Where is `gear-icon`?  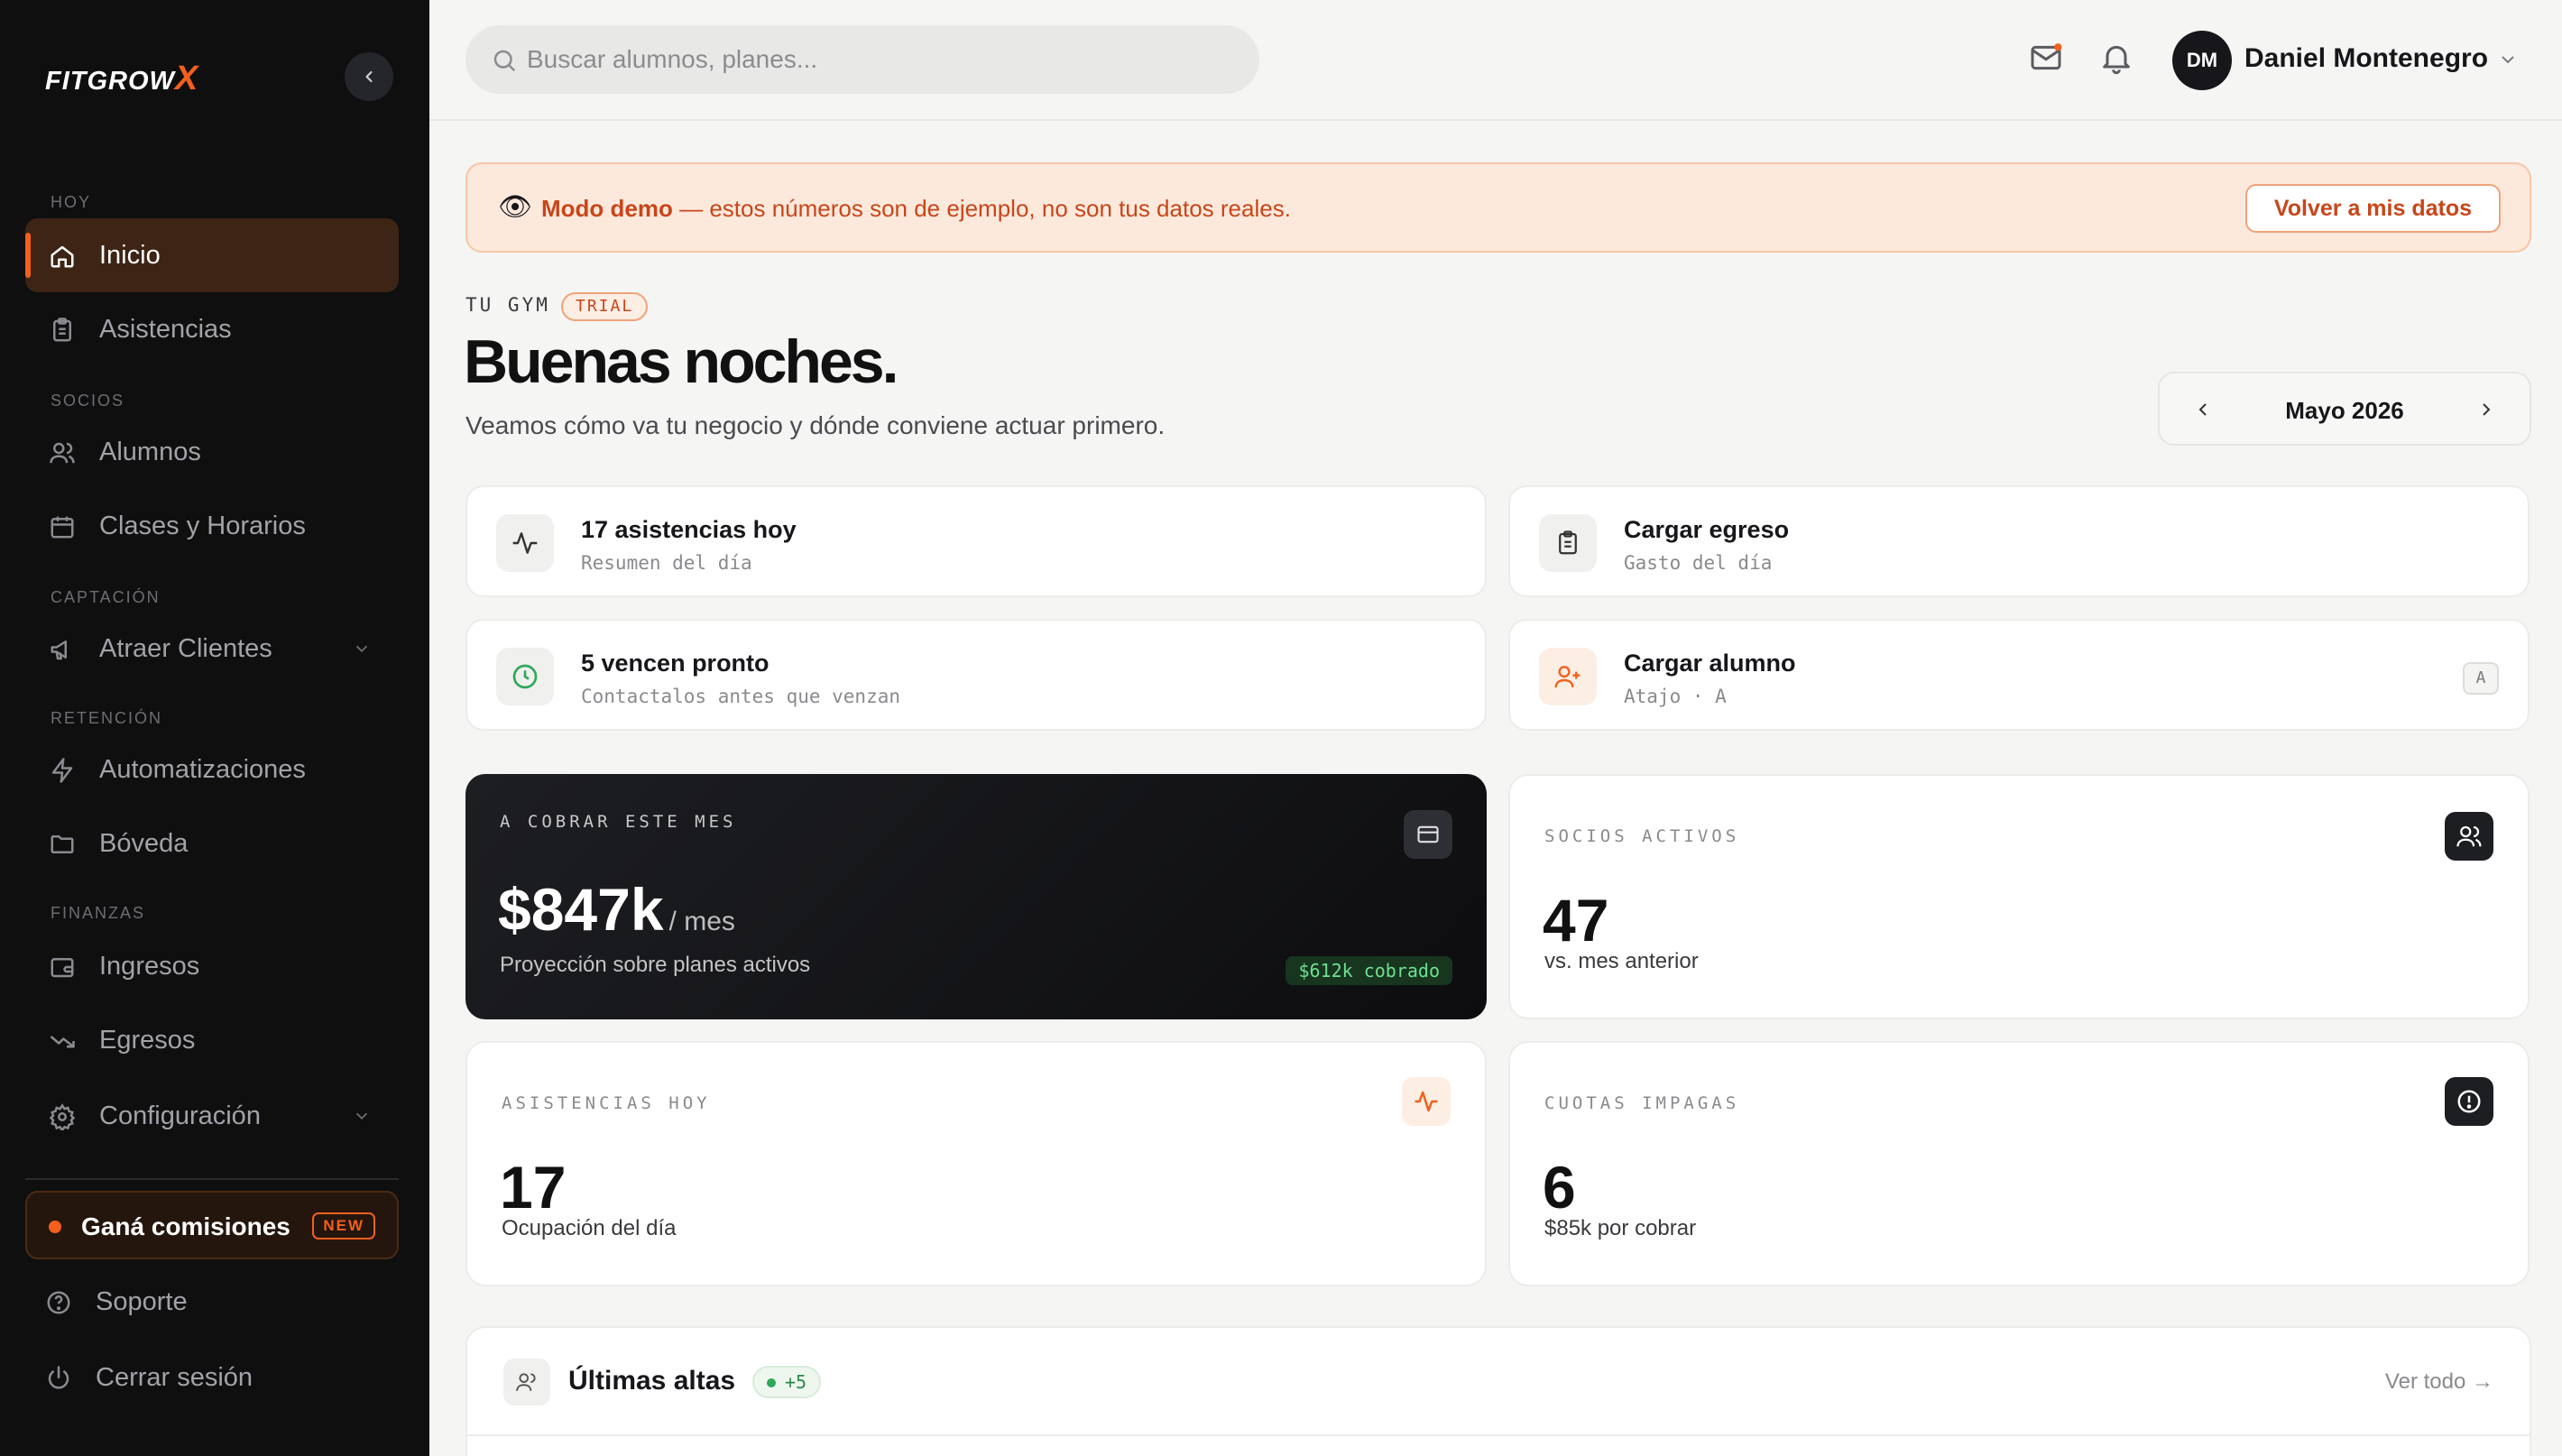 gear-icon is located at coordinates (62, 1116).